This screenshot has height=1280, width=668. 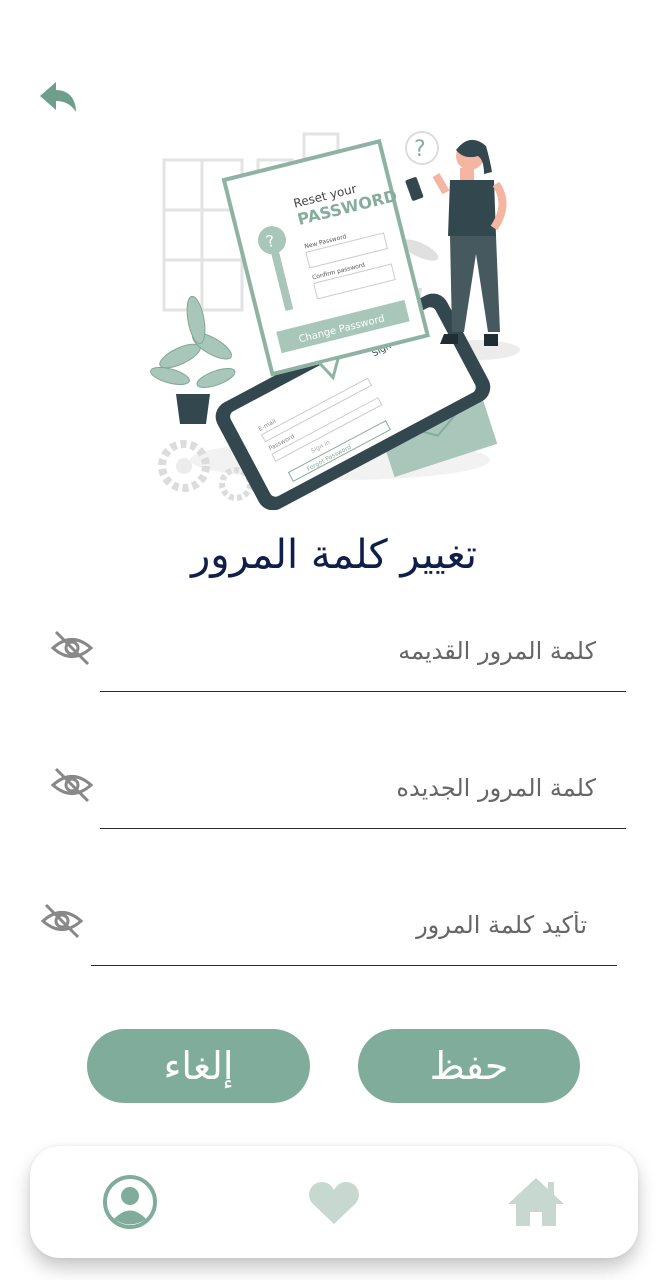 I want to click on old-password-field, so click(x=363, y=652).